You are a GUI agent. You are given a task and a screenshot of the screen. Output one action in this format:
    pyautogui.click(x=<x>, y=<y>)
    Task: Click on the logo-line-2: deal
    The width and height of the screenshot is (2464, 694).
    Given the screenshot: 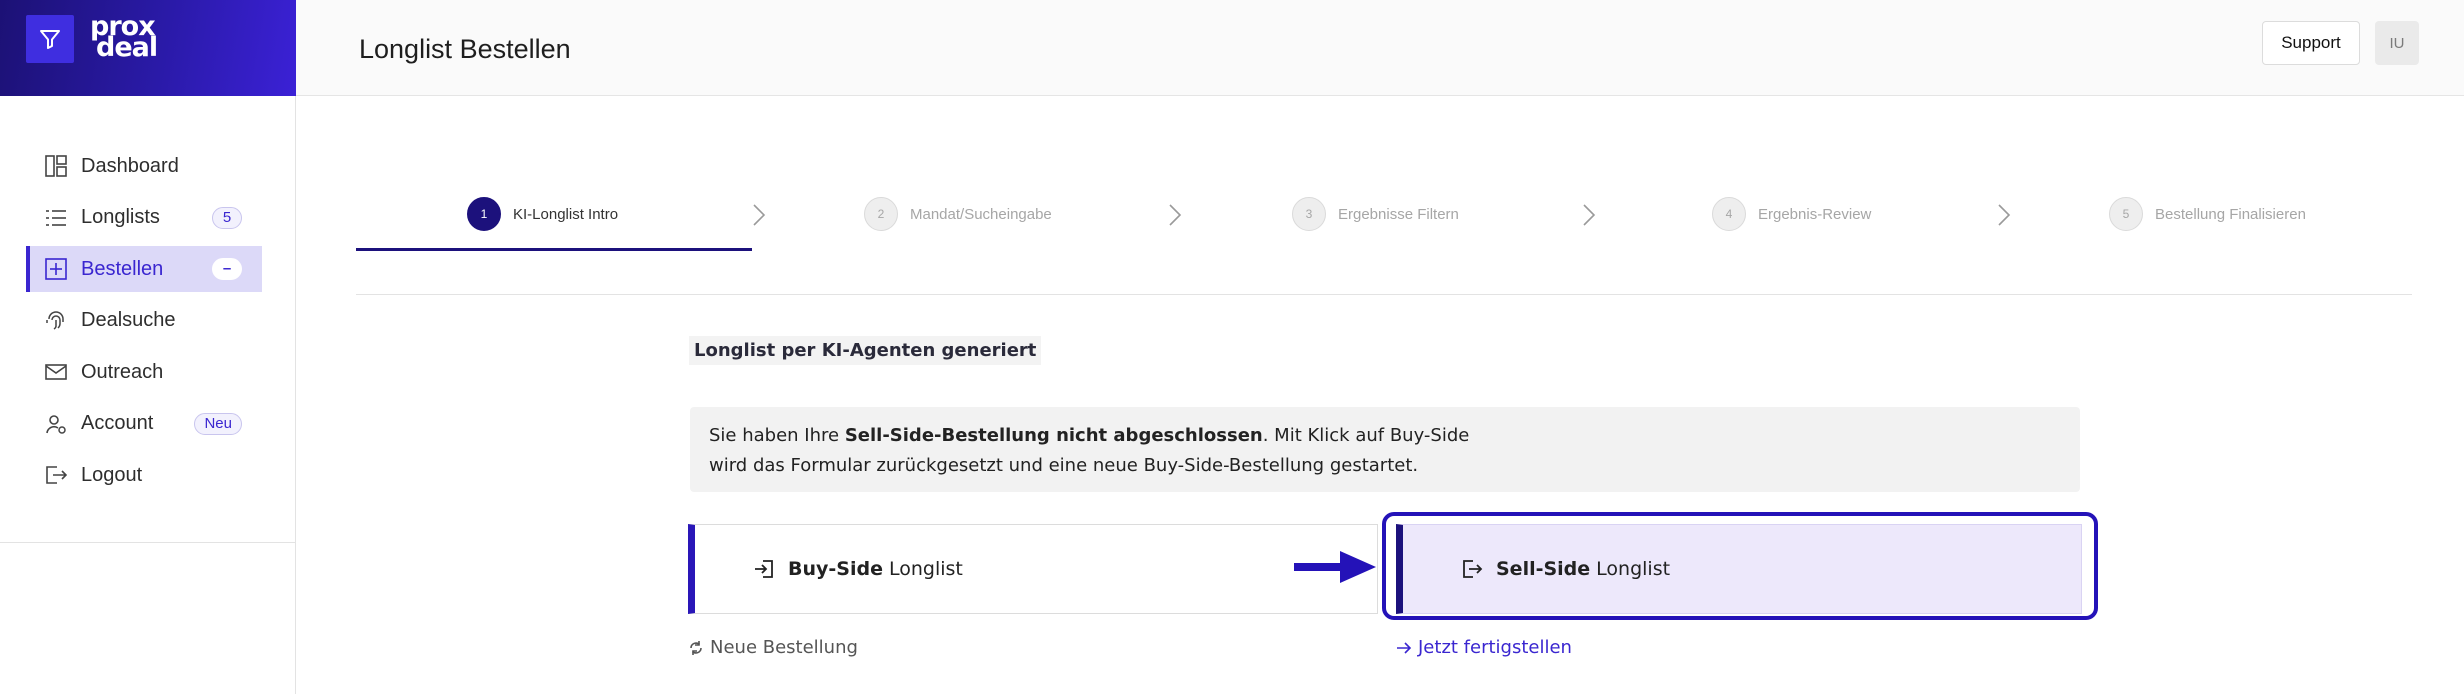 What is the action you would take?
    pyautogui.click(x=127, y=47)
    